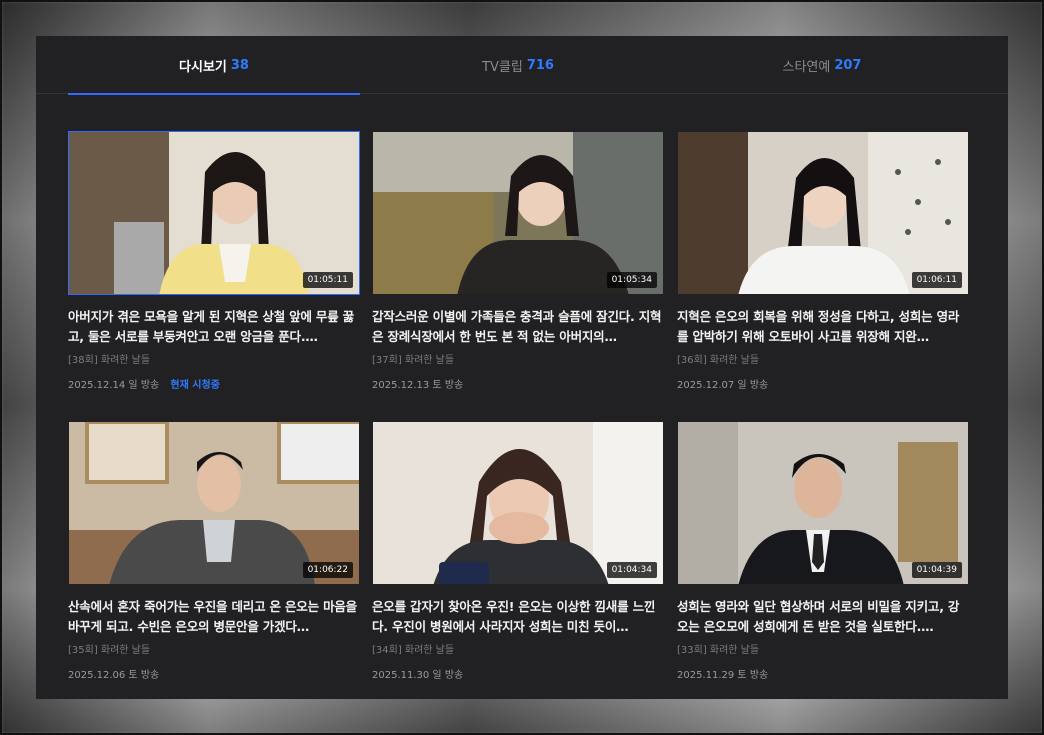  I want to click on tab-count: 207, so click(848, 65).